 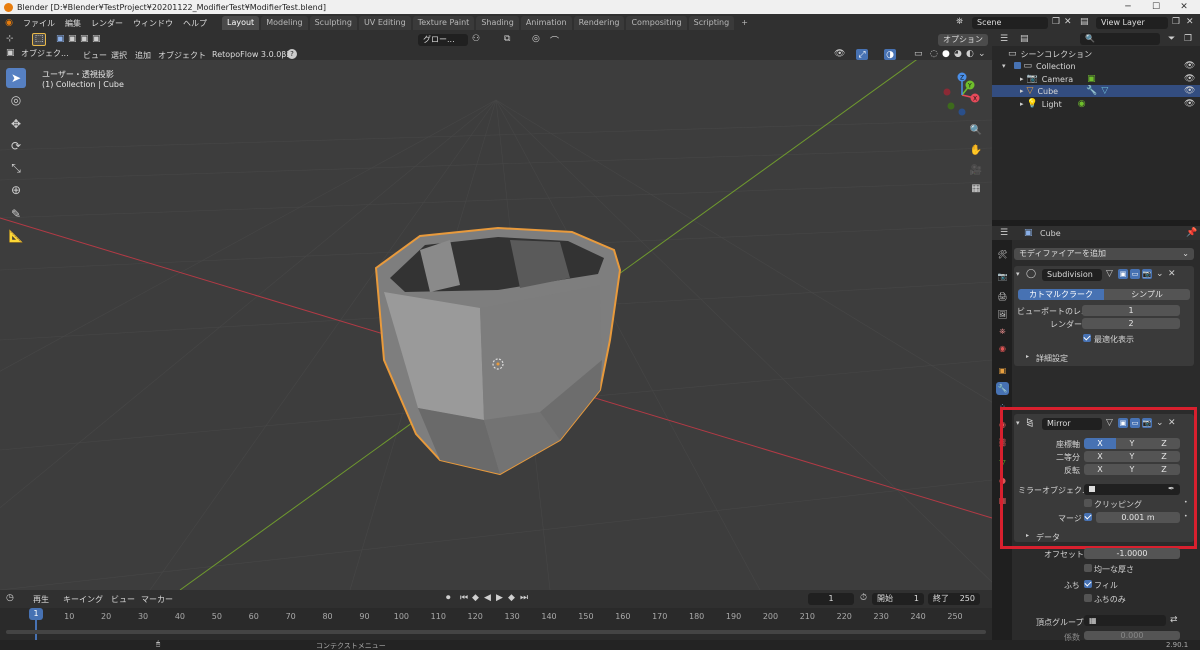 What do you see at coordinates (1022, 91) in the screenshot?
I see `cube-expand-icon: ▸` at bounding box center [1022, 91].